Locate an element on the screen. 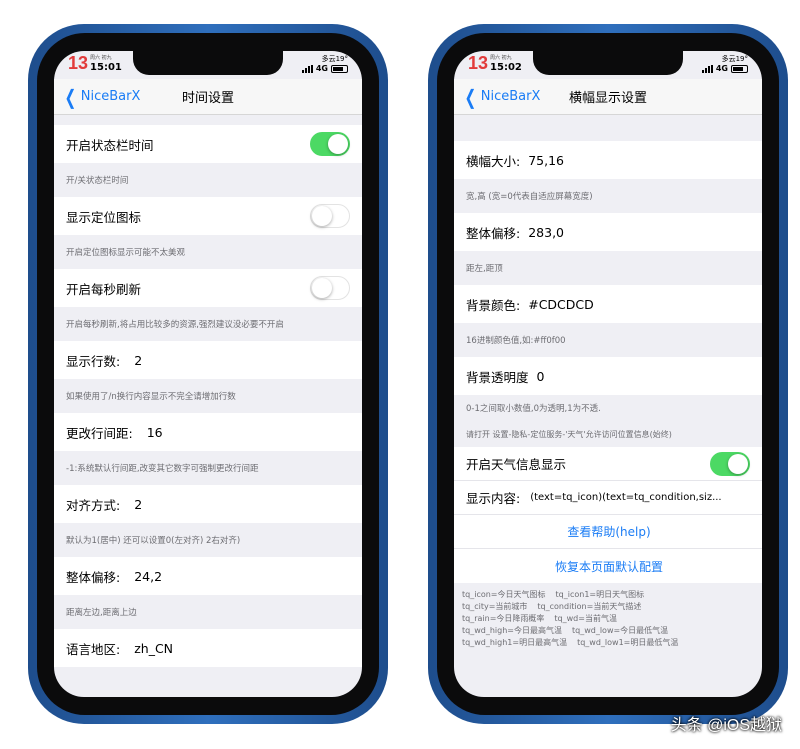  row-footer: 默认为1(居中) 还可以设置0(左对齐) 2右对齐) is located at coordinates (153, 541).